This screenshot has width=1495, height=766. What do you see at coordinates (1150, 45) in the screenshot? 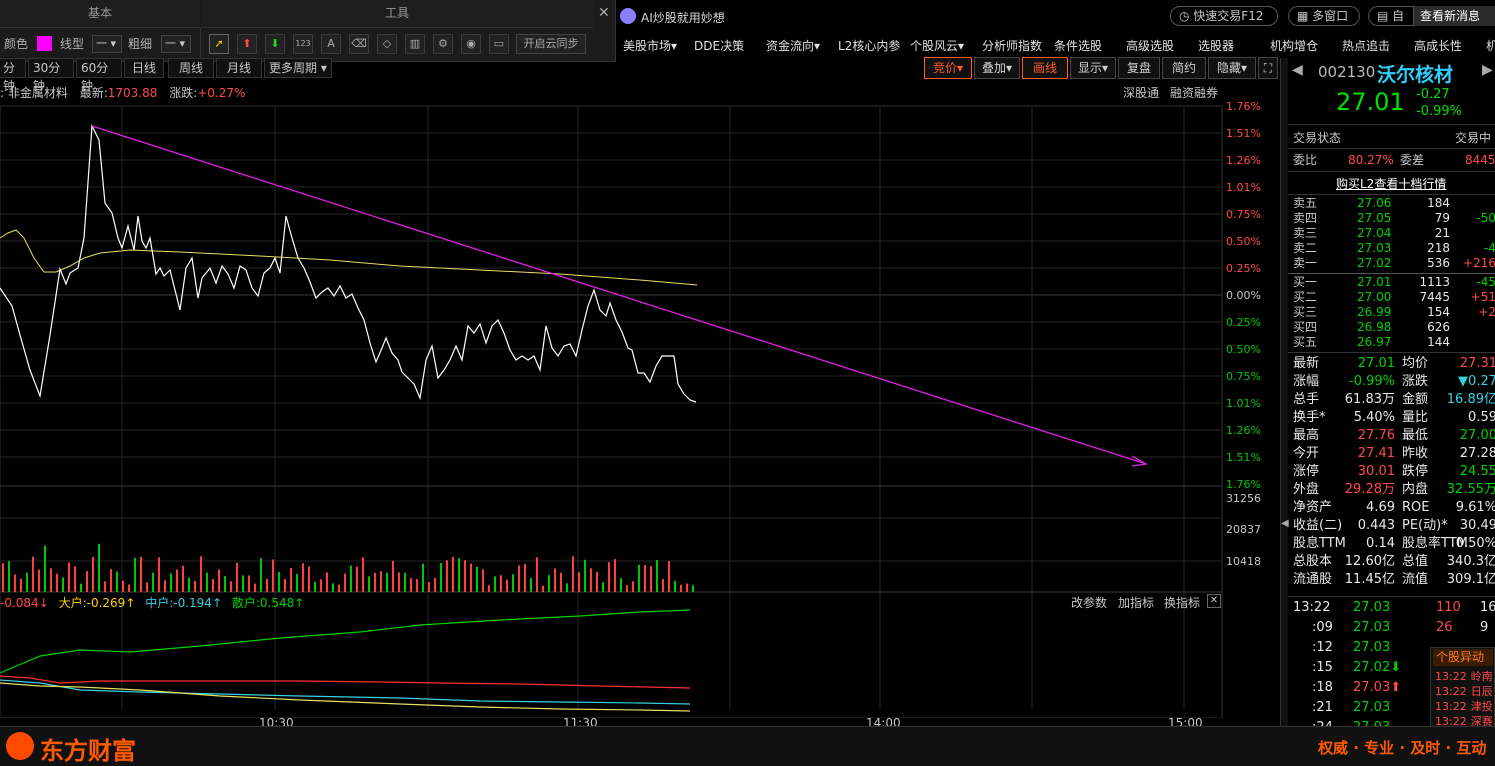
I see `menu-item-7: 高级选股` at bounding box center [1150, 45].